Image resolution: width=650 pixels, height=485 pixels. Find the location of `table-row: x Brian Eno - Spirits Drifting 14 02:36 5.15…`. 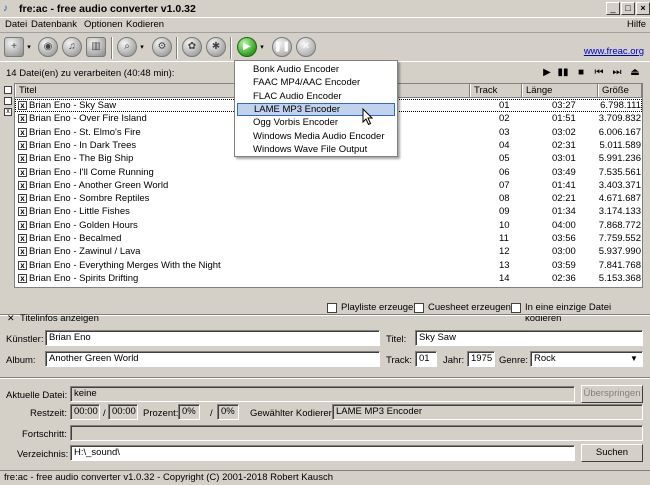

table-row: x Brian Eno - Spirits Drifting 14 02:36 5.15… is located at coordinates (328, 278).